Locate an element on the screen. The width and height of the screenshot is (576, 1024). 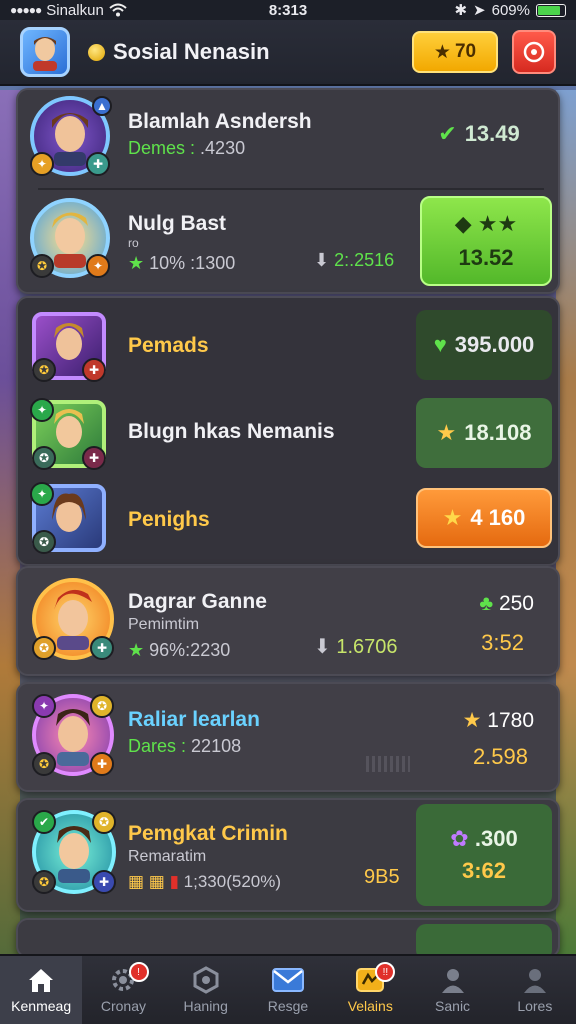
friend-detail: ★ 10% :1300 is located at coordinates (181, 263).